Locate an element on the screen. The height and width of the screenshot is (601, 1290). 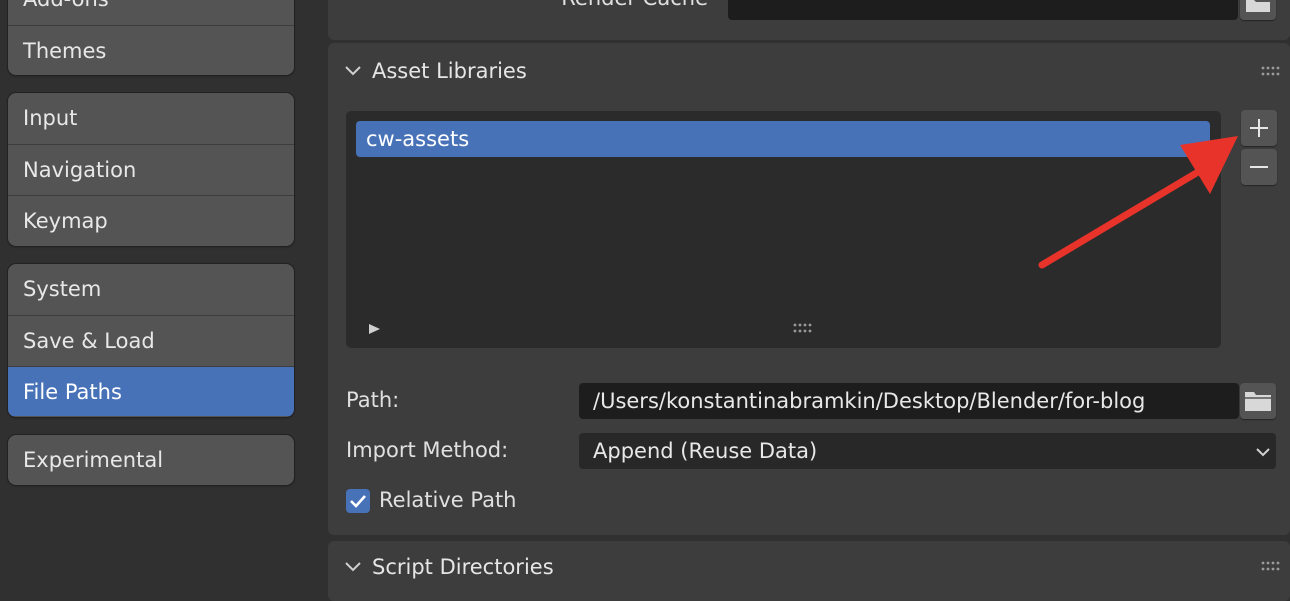
script-directories-header: Script Directories is located at coordinates (809, 567).